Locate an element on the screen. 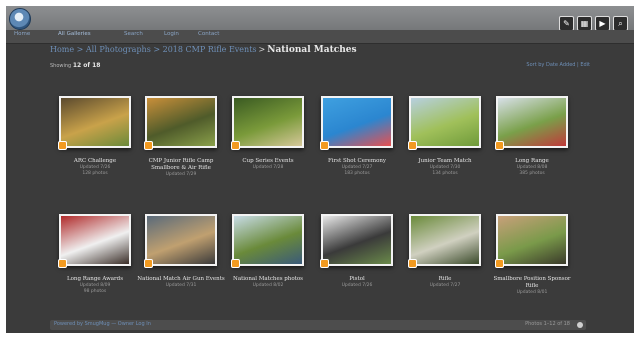 The width and height of the screenshot is (640, 339). album-updated: Updated 7/31 is located at coordinates (181, 285).